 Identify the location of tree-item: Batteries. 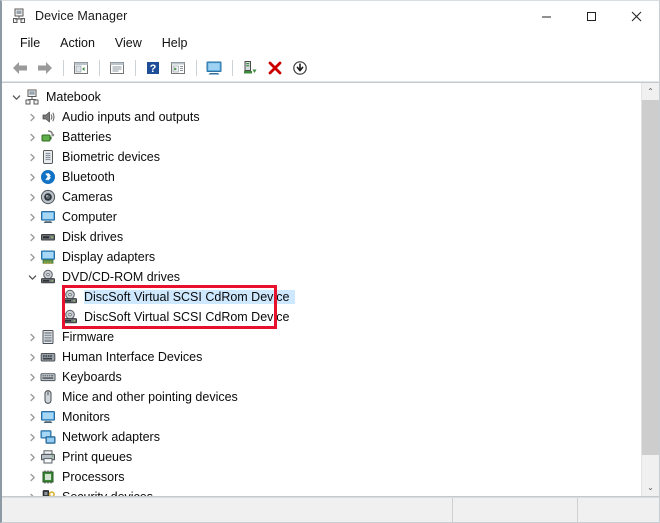
(321, 137).